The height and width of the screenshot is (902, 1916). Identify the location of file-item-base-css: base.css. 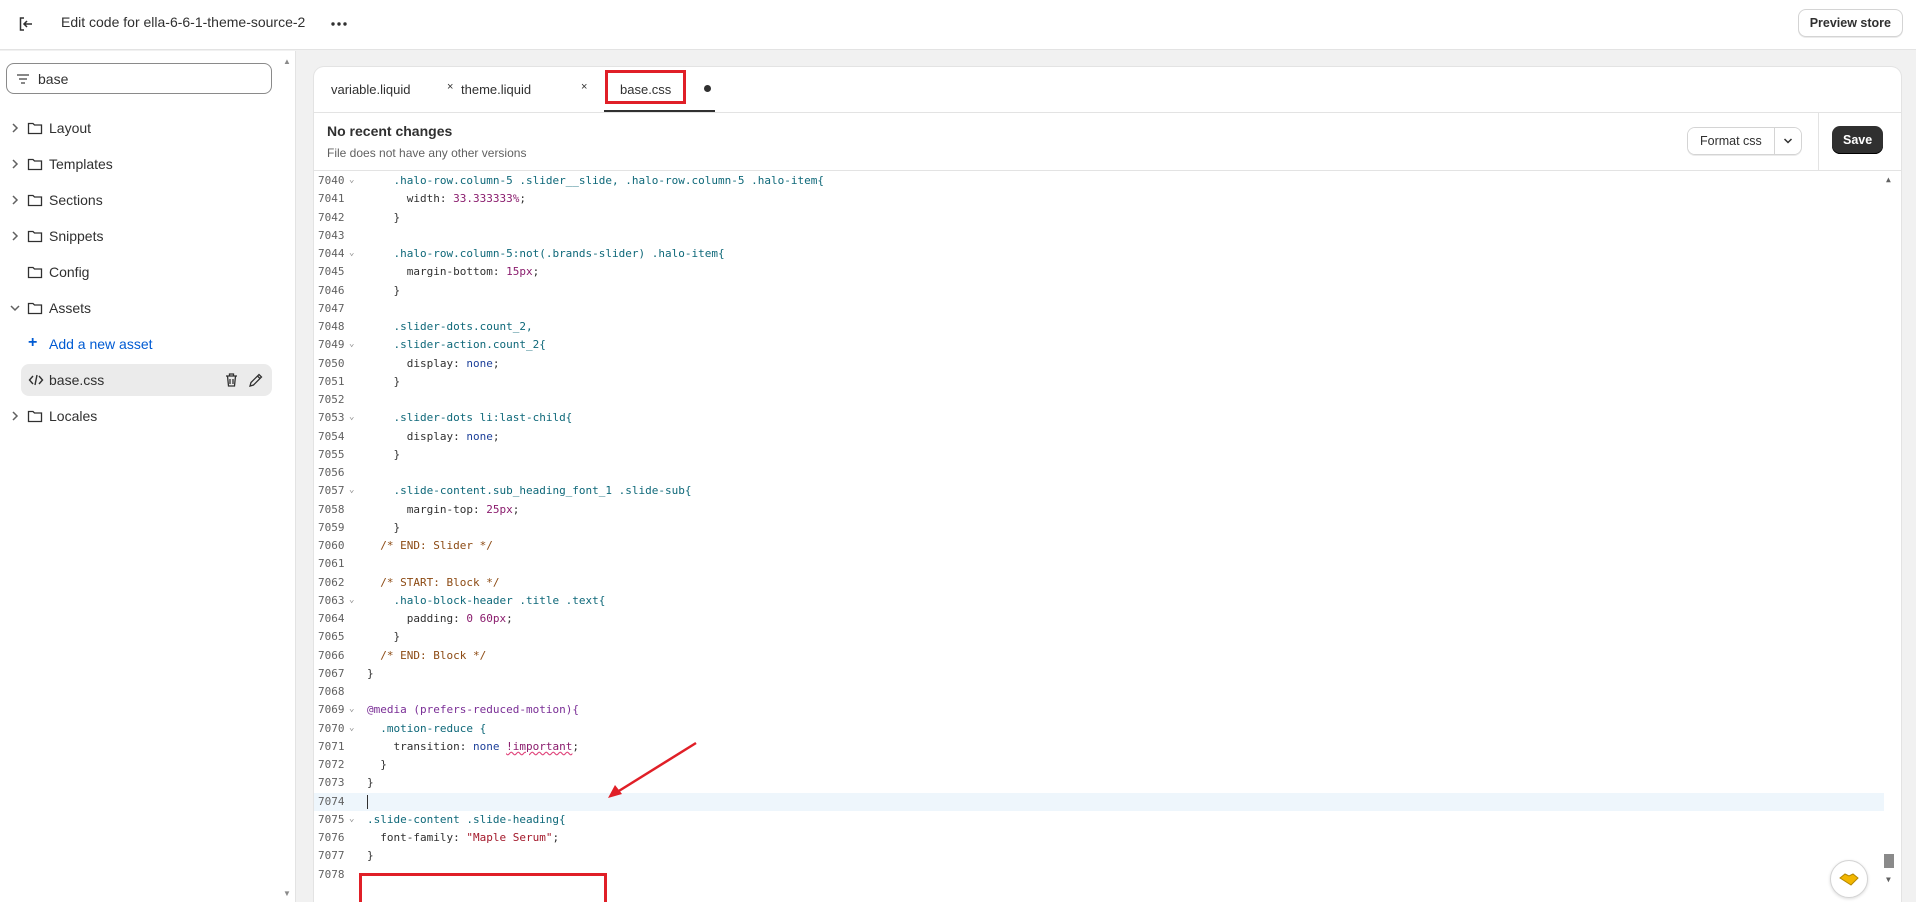
(146, 380).